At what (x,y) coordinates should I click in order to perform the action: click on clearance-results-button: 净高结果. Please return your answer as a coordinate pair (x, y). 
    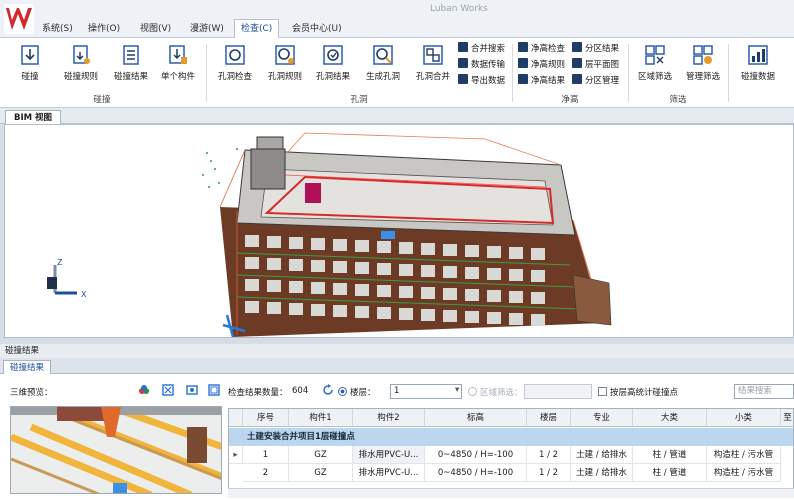
    Looking at the image, I should click on (541, 81).